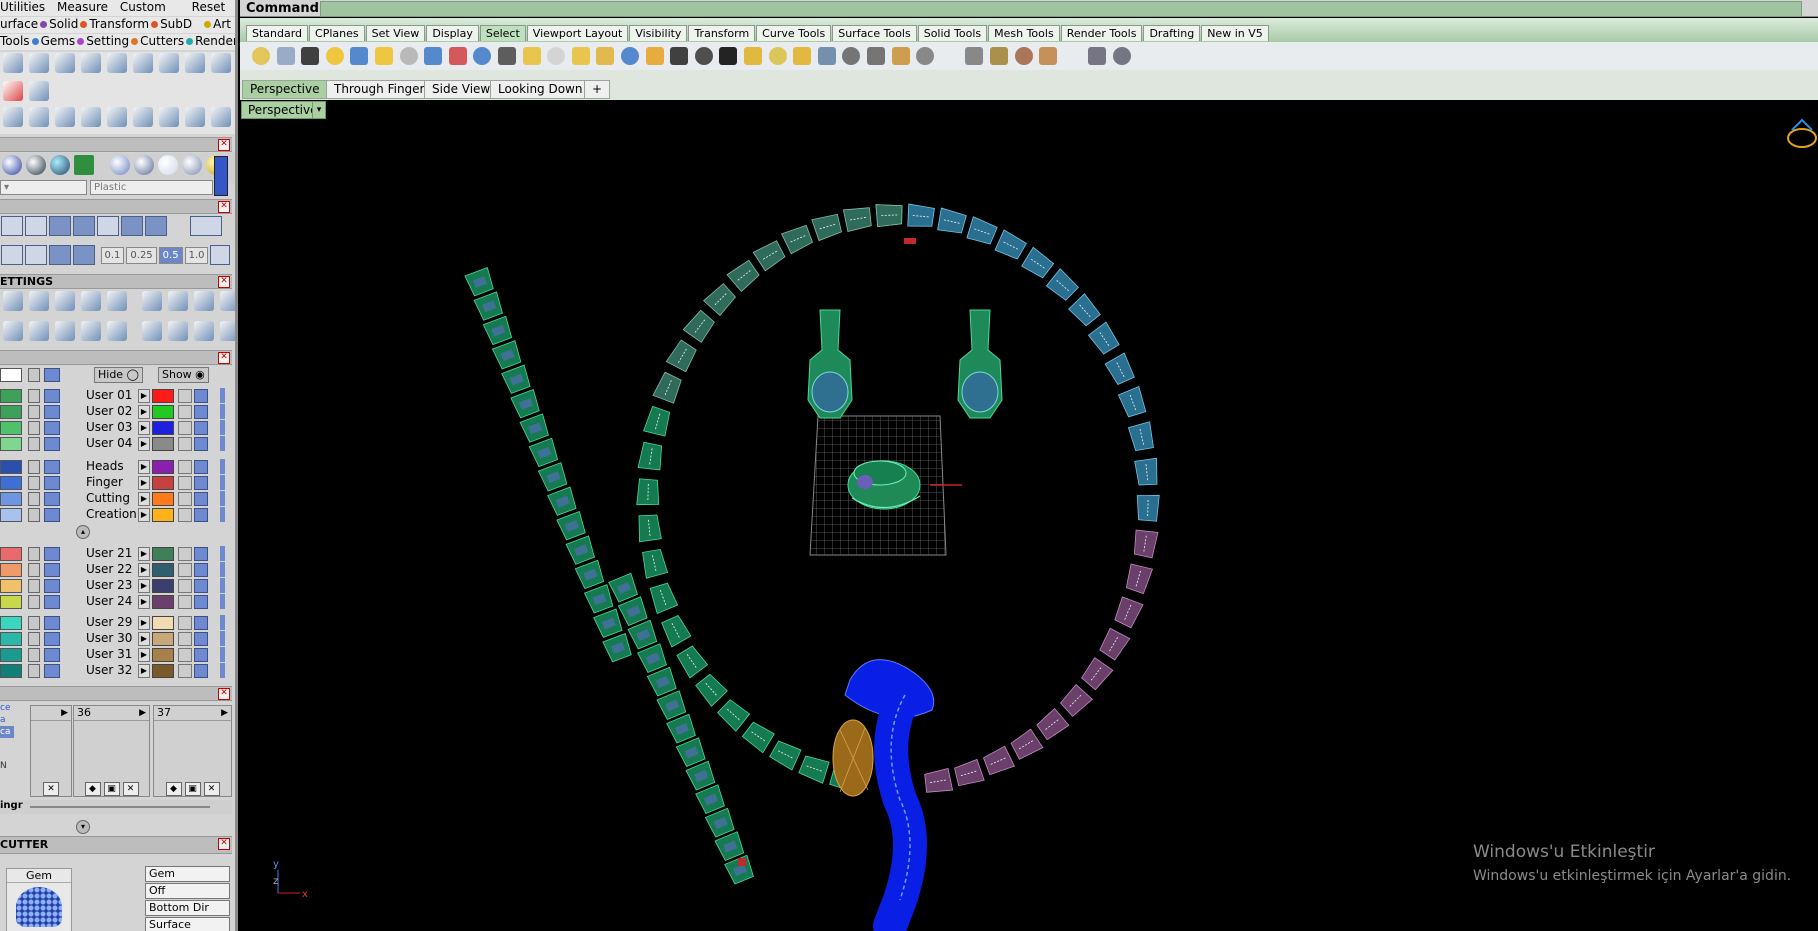 Image resolution: width=1818 pixels, height=931 pixels. Describe the element at coordinates (114, 670) in the screenshot. I see `layer-row: User 32 ▶` at that location.